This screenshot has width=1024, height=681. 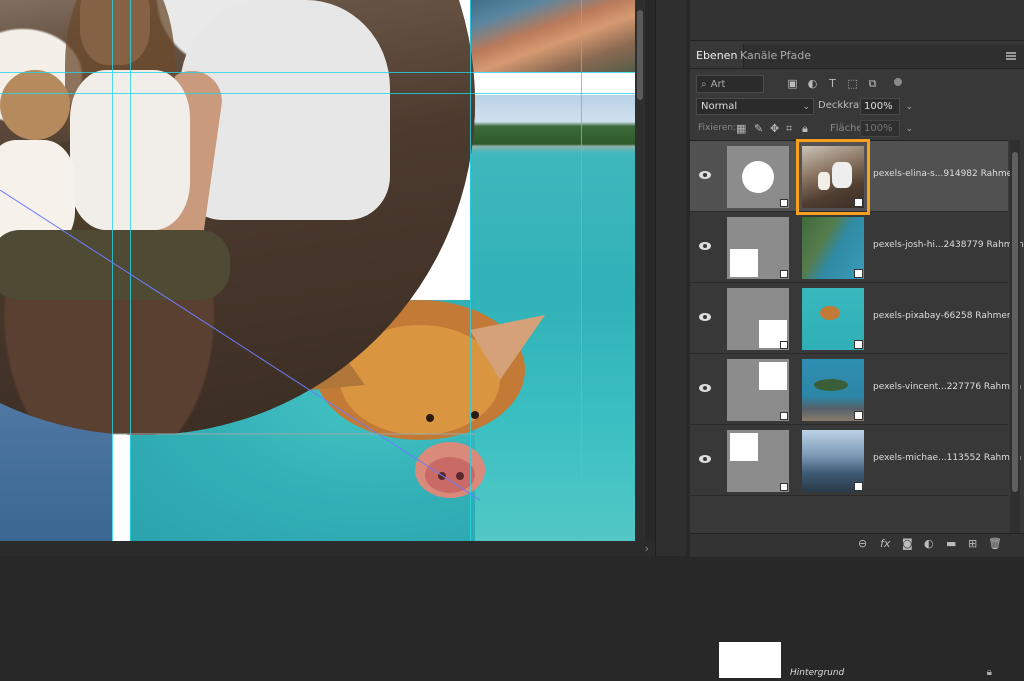 I want to click on layer-row: pexels-josh-hi...2438779 Rahmen, so click(x=857, y=247).